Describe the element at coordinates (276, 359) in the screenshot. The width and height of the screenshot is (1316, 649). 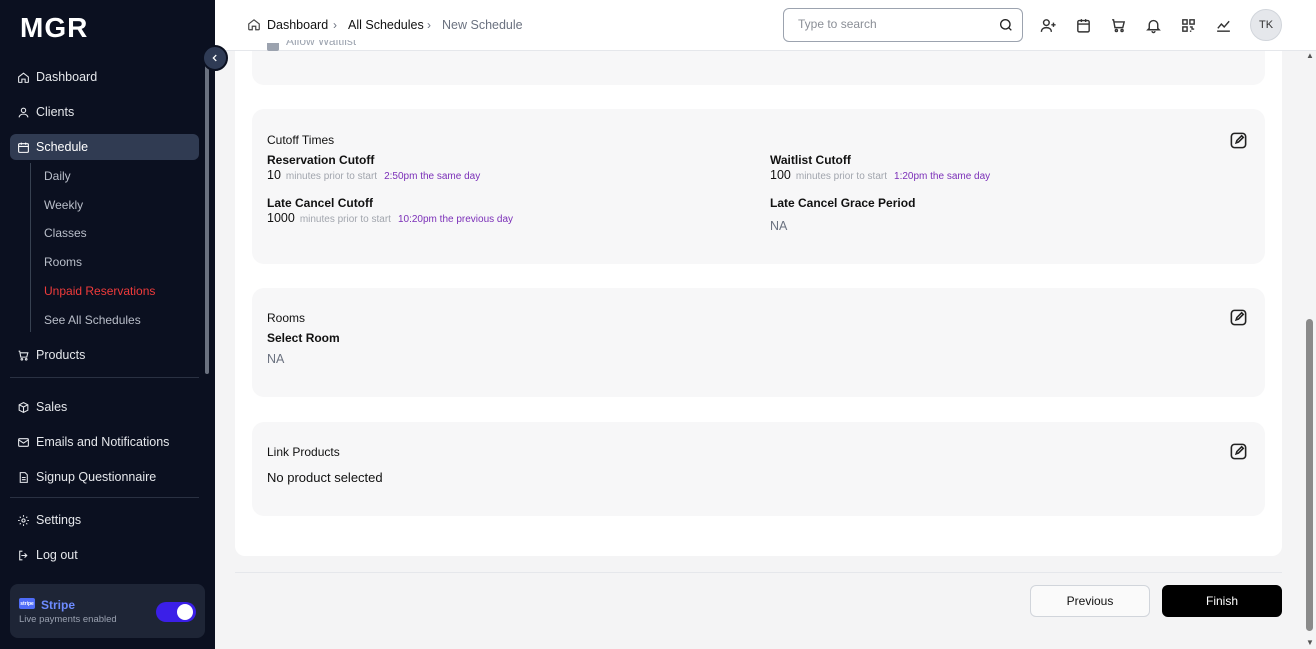
I see `select-room-value: NA` at that location.